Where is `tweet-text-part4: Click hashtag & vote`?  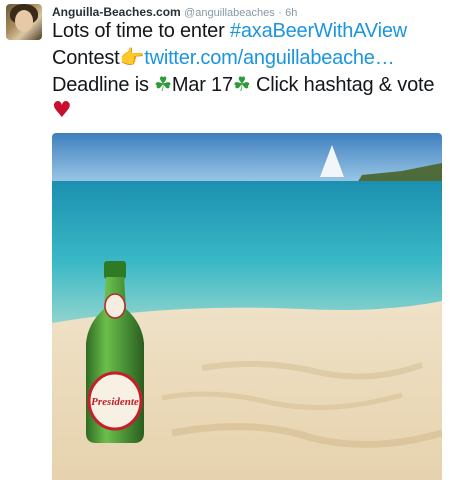
tweet-text-part4: Click hashtag & vote is located at coordinates (342, 85).